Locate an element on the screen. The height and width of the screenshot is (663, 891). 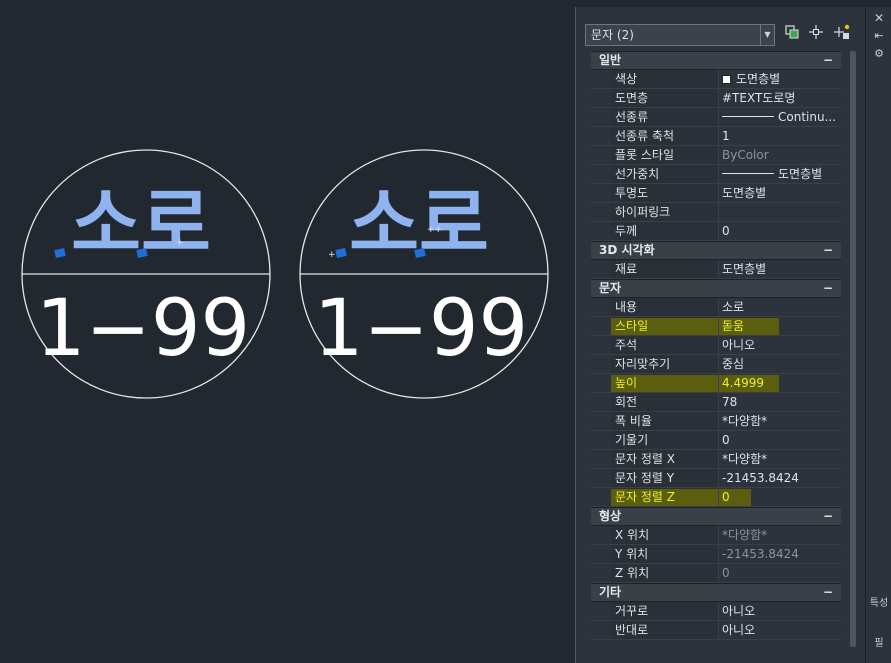
property-row: 문자 정렬 Y -21453.8424 is located at coordinates (716, 478).